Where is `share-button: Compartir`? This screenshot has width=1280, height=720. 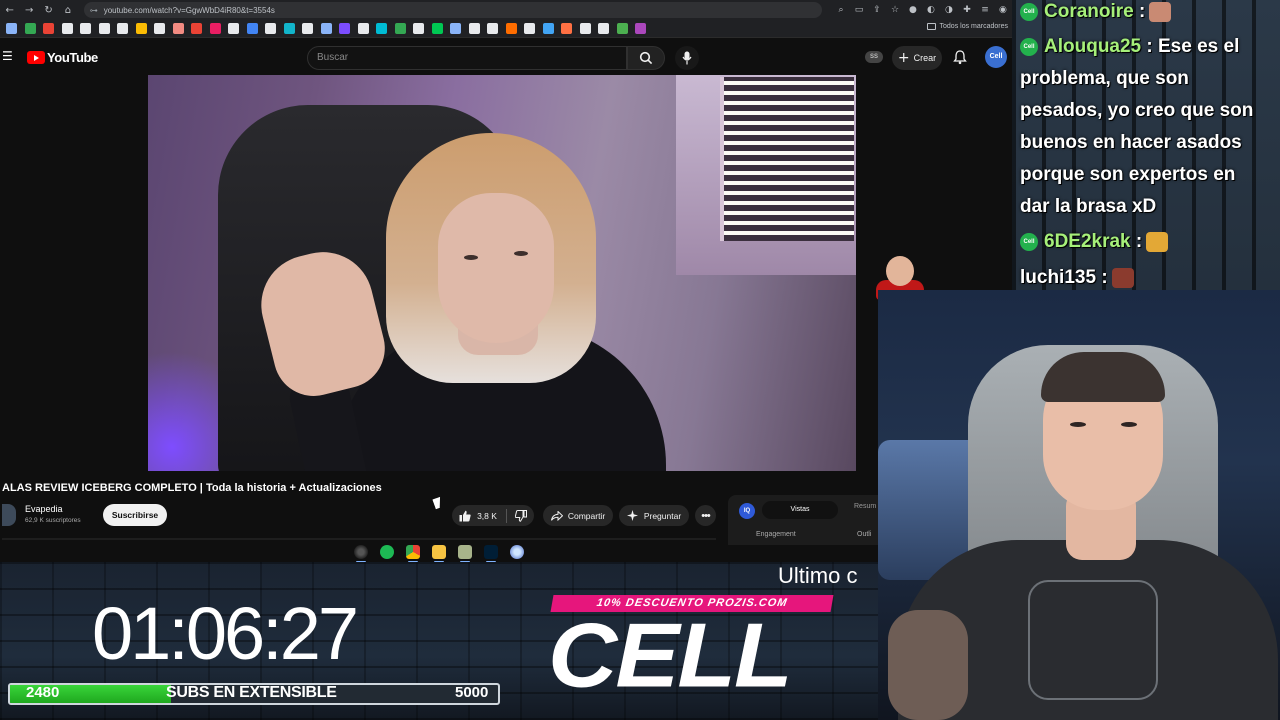
share-button: Compartir is located at coordinates (578, 515).